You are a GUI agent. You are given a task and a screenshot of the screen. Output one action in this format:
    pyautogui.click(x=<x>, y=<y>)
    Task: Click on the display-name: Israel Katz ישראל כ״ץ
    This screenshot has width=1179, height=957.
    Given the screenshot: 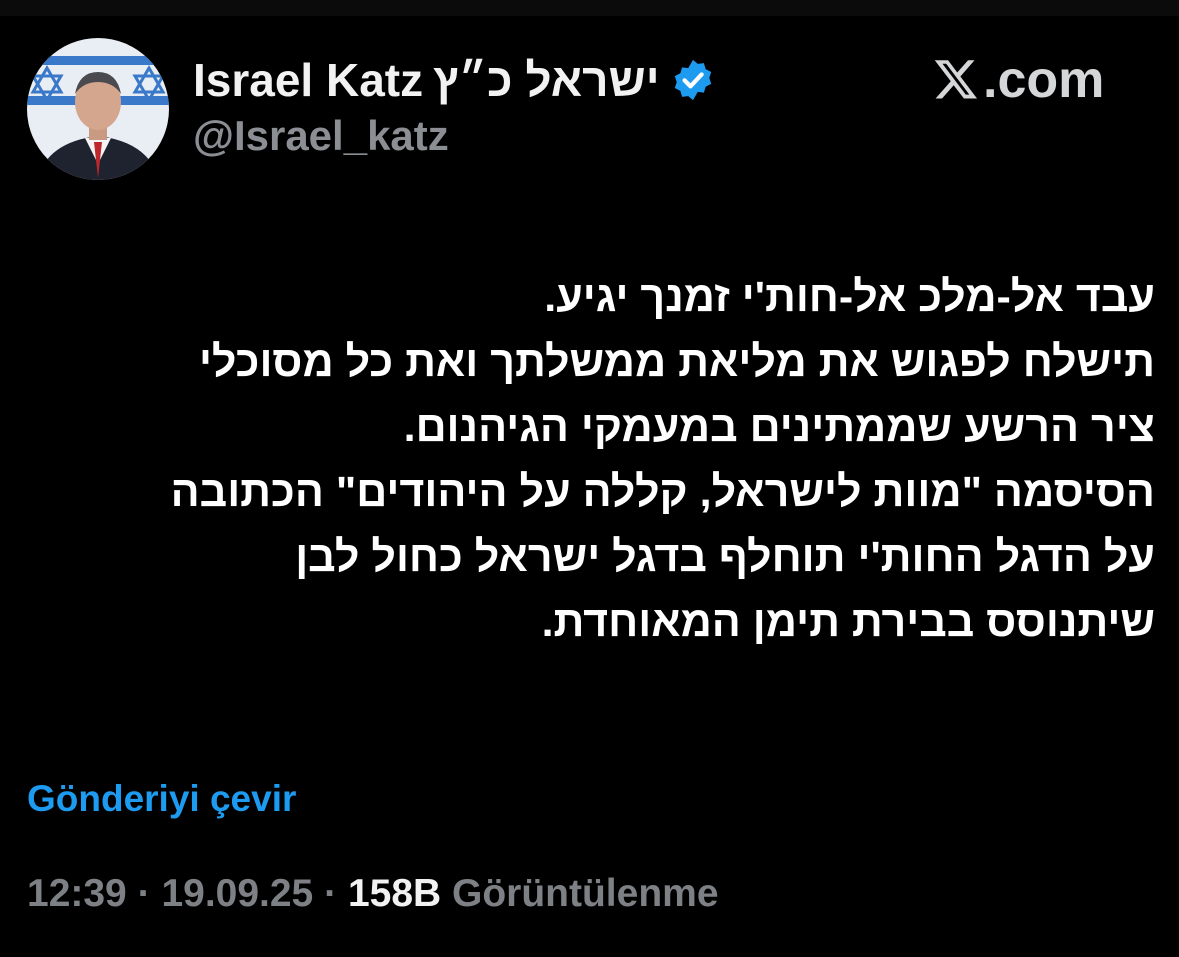 What is the action you would take?
    pyautogui.click(x=454, y=80)
    